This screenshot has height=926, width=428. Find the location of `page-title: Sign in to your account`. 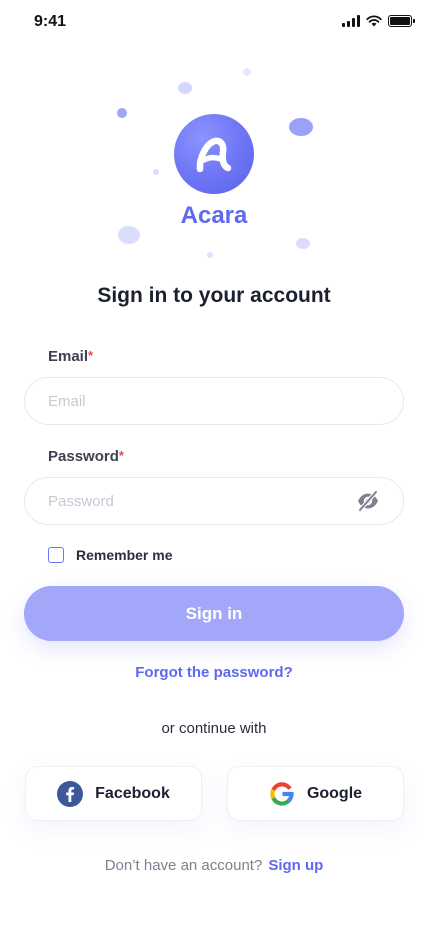

page-title: Sign in to your account is located at coordinates (214, 295).